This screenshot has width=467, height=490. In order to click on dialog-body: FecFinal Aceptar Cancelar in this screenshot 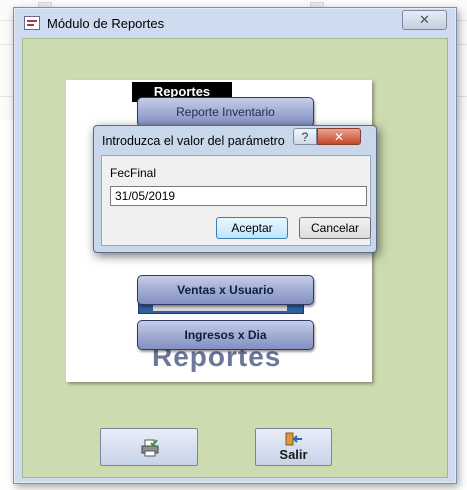, I will do `click(236, 200)`.